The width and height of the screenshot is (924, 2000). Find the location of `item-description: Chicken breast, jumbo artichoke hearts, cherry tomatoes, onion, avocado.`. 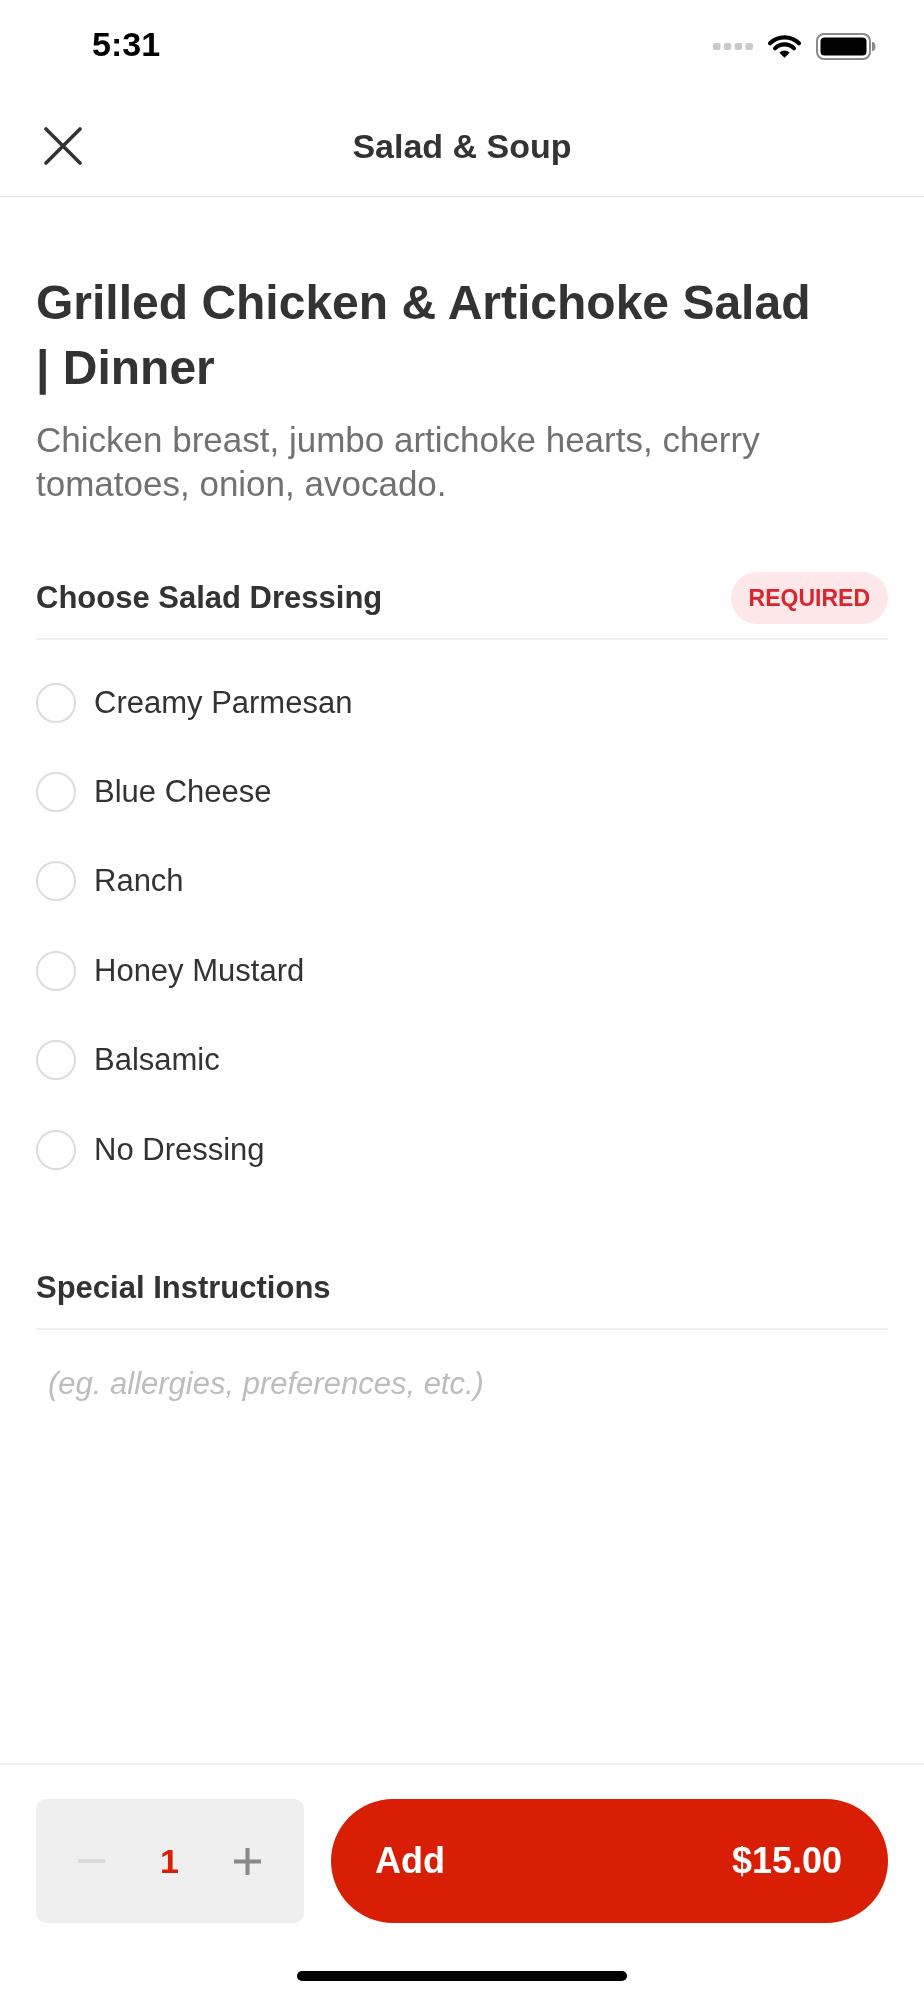

item-description: Chicken breast, jumbo artichoke hearts, cherry tomatoes, onion, avocado. is located at coordinates (398, 462).